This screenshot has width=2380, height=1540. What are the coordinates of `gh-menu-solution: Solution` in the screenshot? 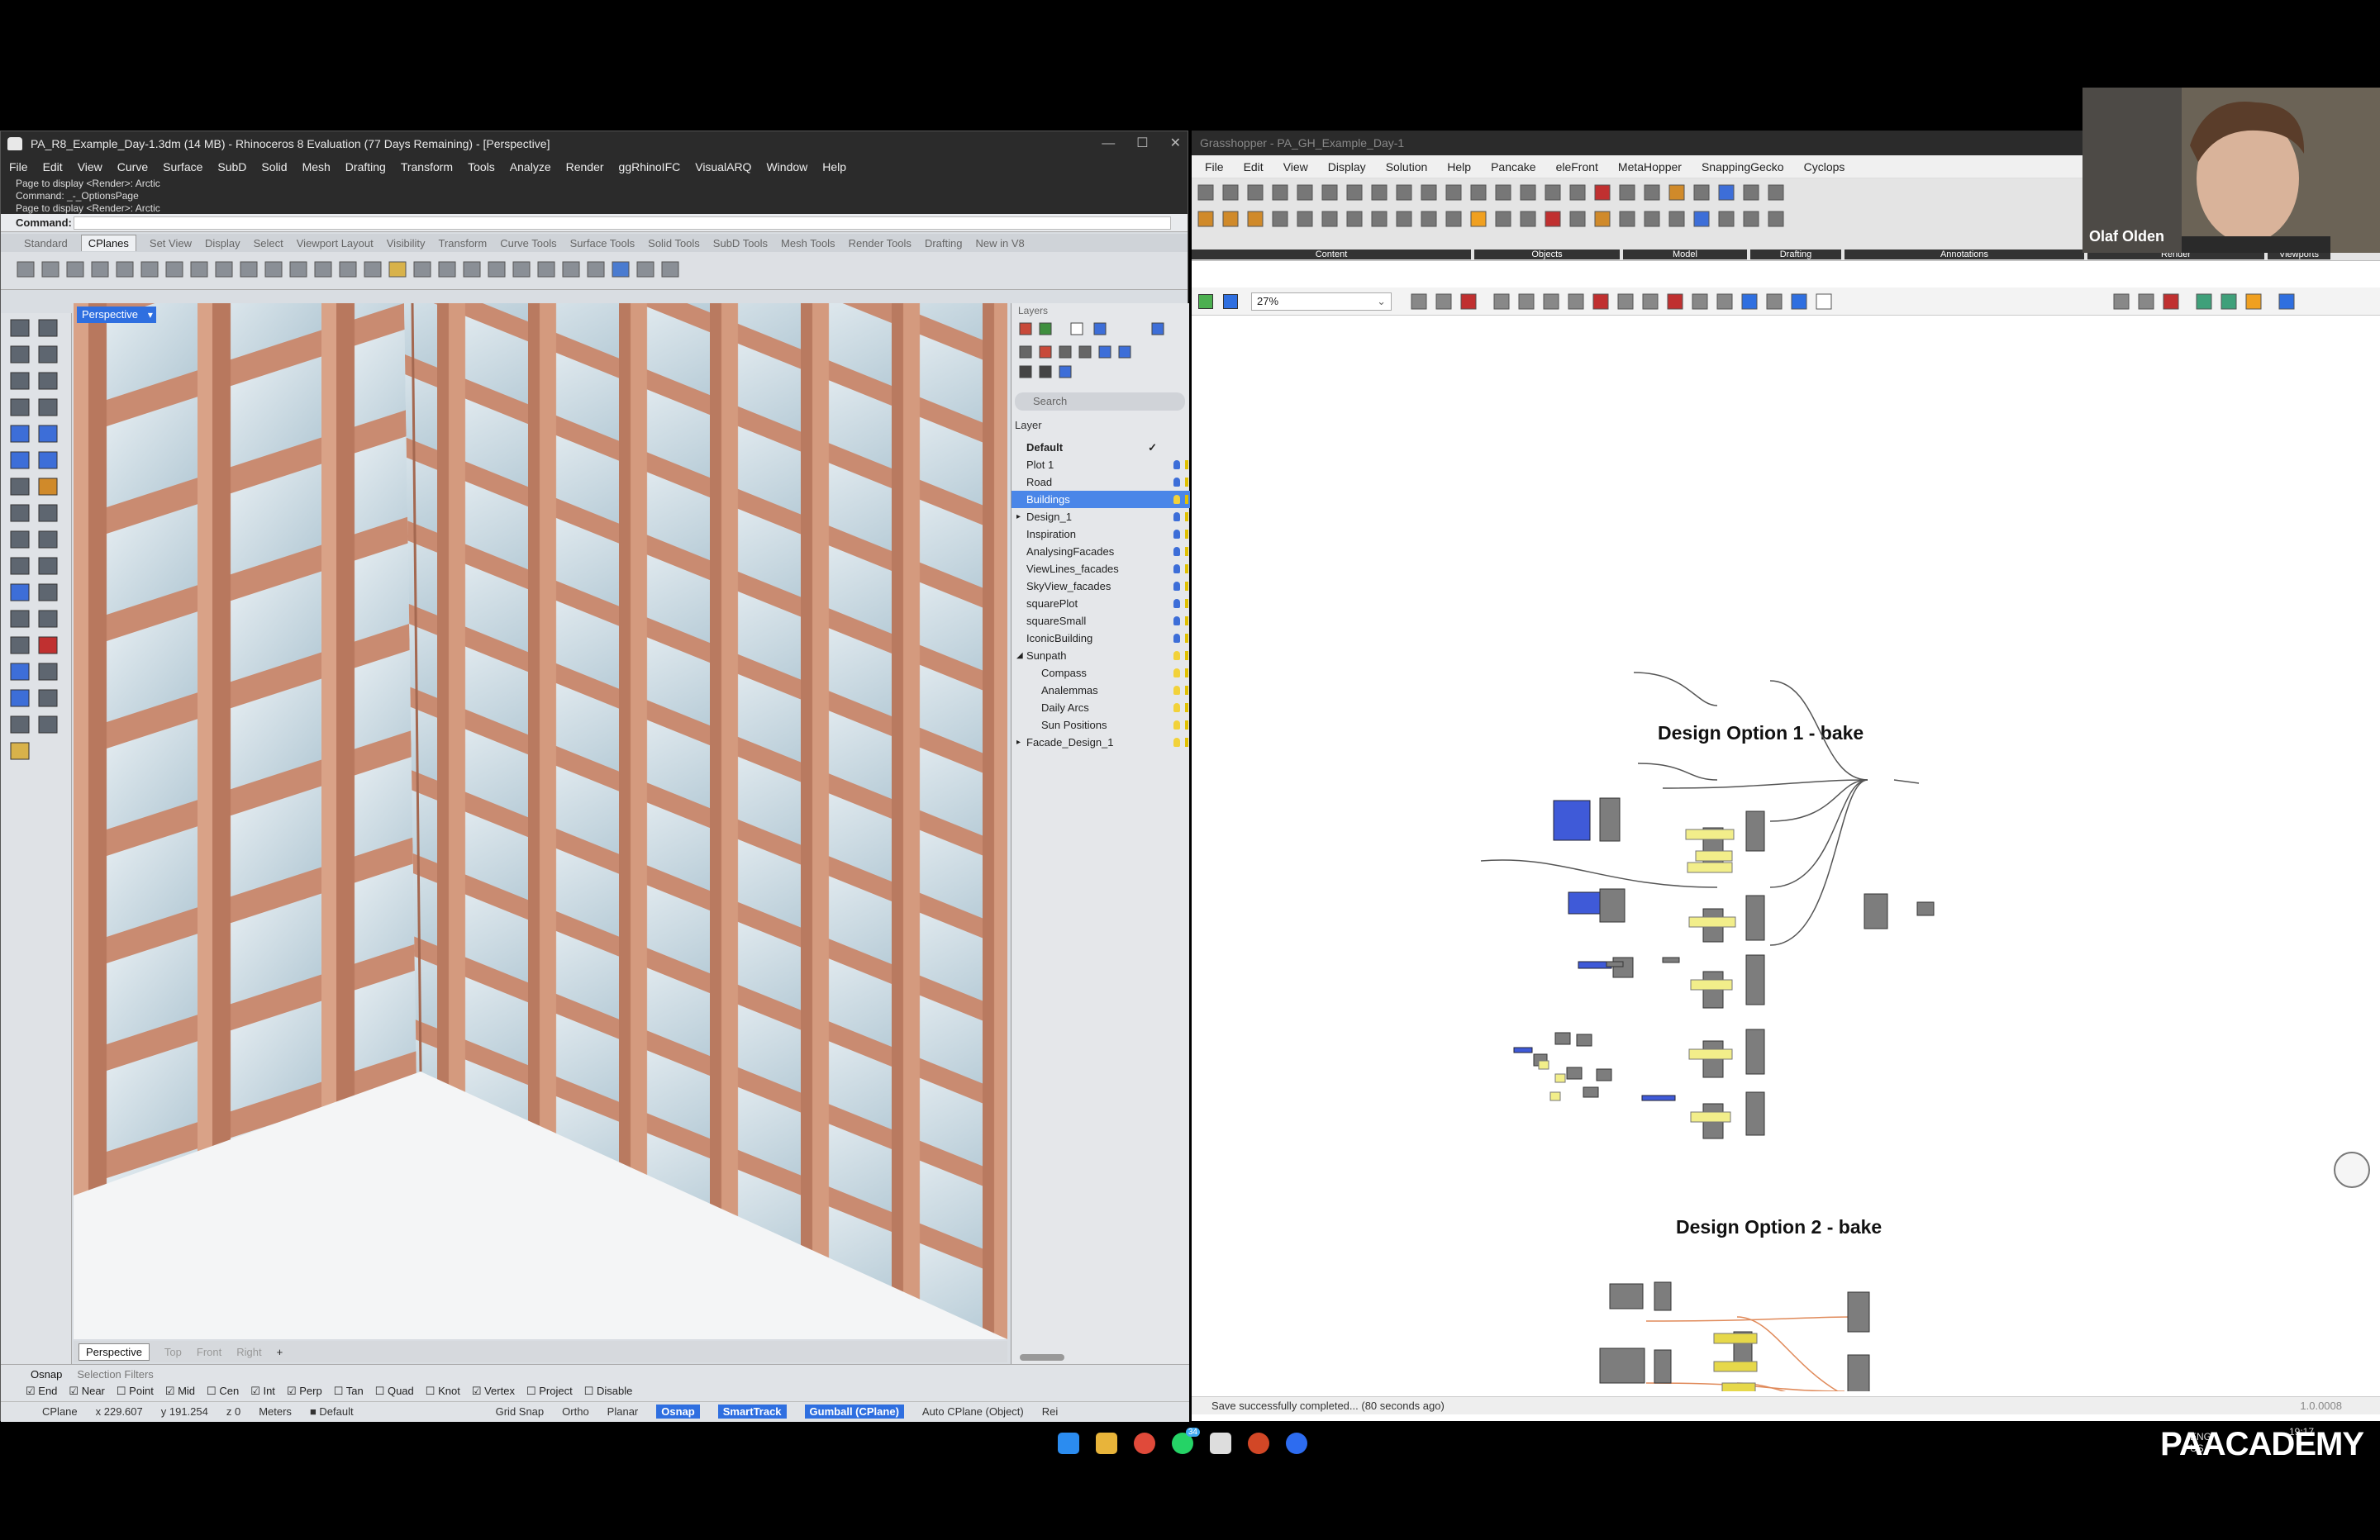 It's located at (1407, 166).